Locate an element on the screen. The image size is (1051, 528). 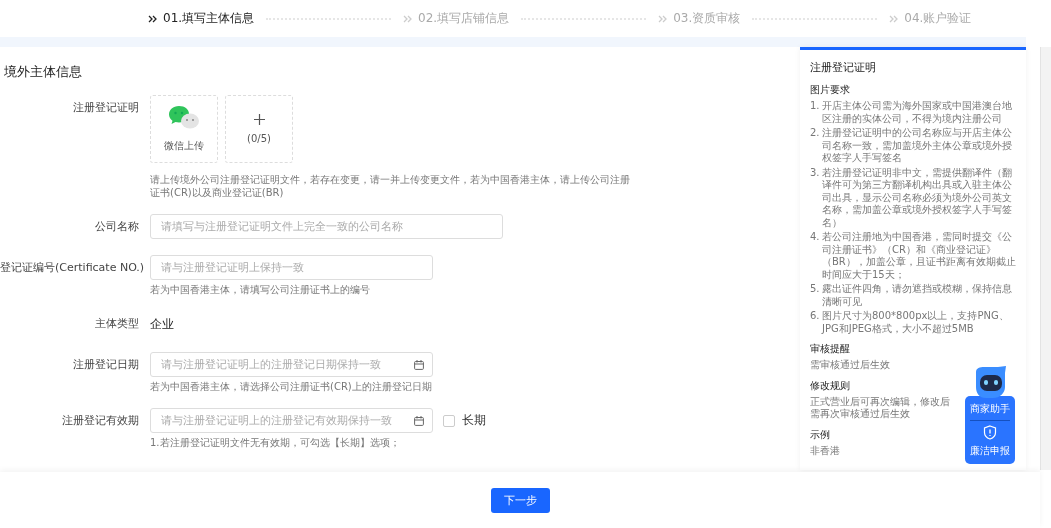
panel-text: 需审核通过后生效 is located at coordinates (850, 365).